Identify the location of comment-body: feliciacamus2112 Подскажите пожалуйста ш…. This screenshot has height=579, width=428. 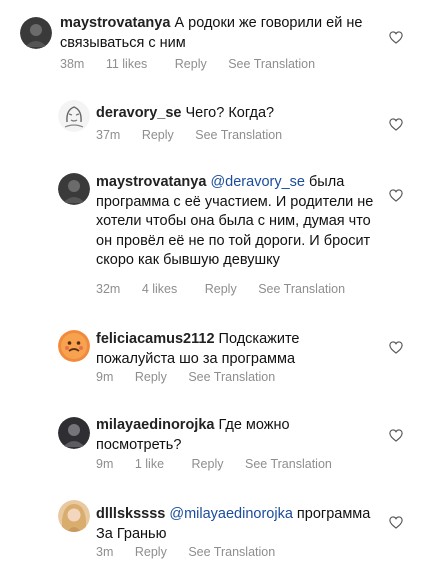
(236, 349).